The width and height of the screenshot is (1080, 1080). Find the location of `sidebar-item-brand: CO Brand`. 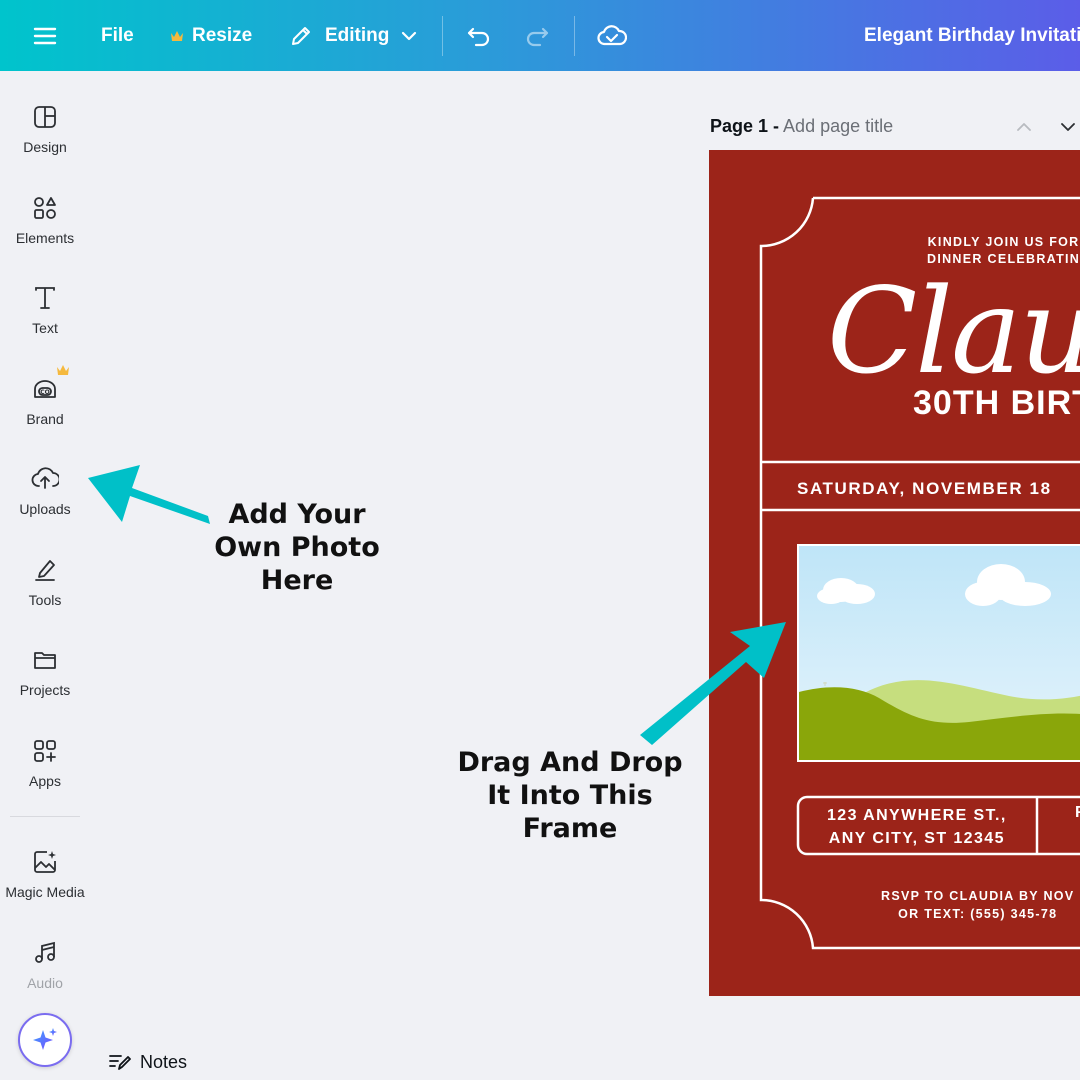

sidebar-item-brand: CO Brand is located at coordinates (45, 409).